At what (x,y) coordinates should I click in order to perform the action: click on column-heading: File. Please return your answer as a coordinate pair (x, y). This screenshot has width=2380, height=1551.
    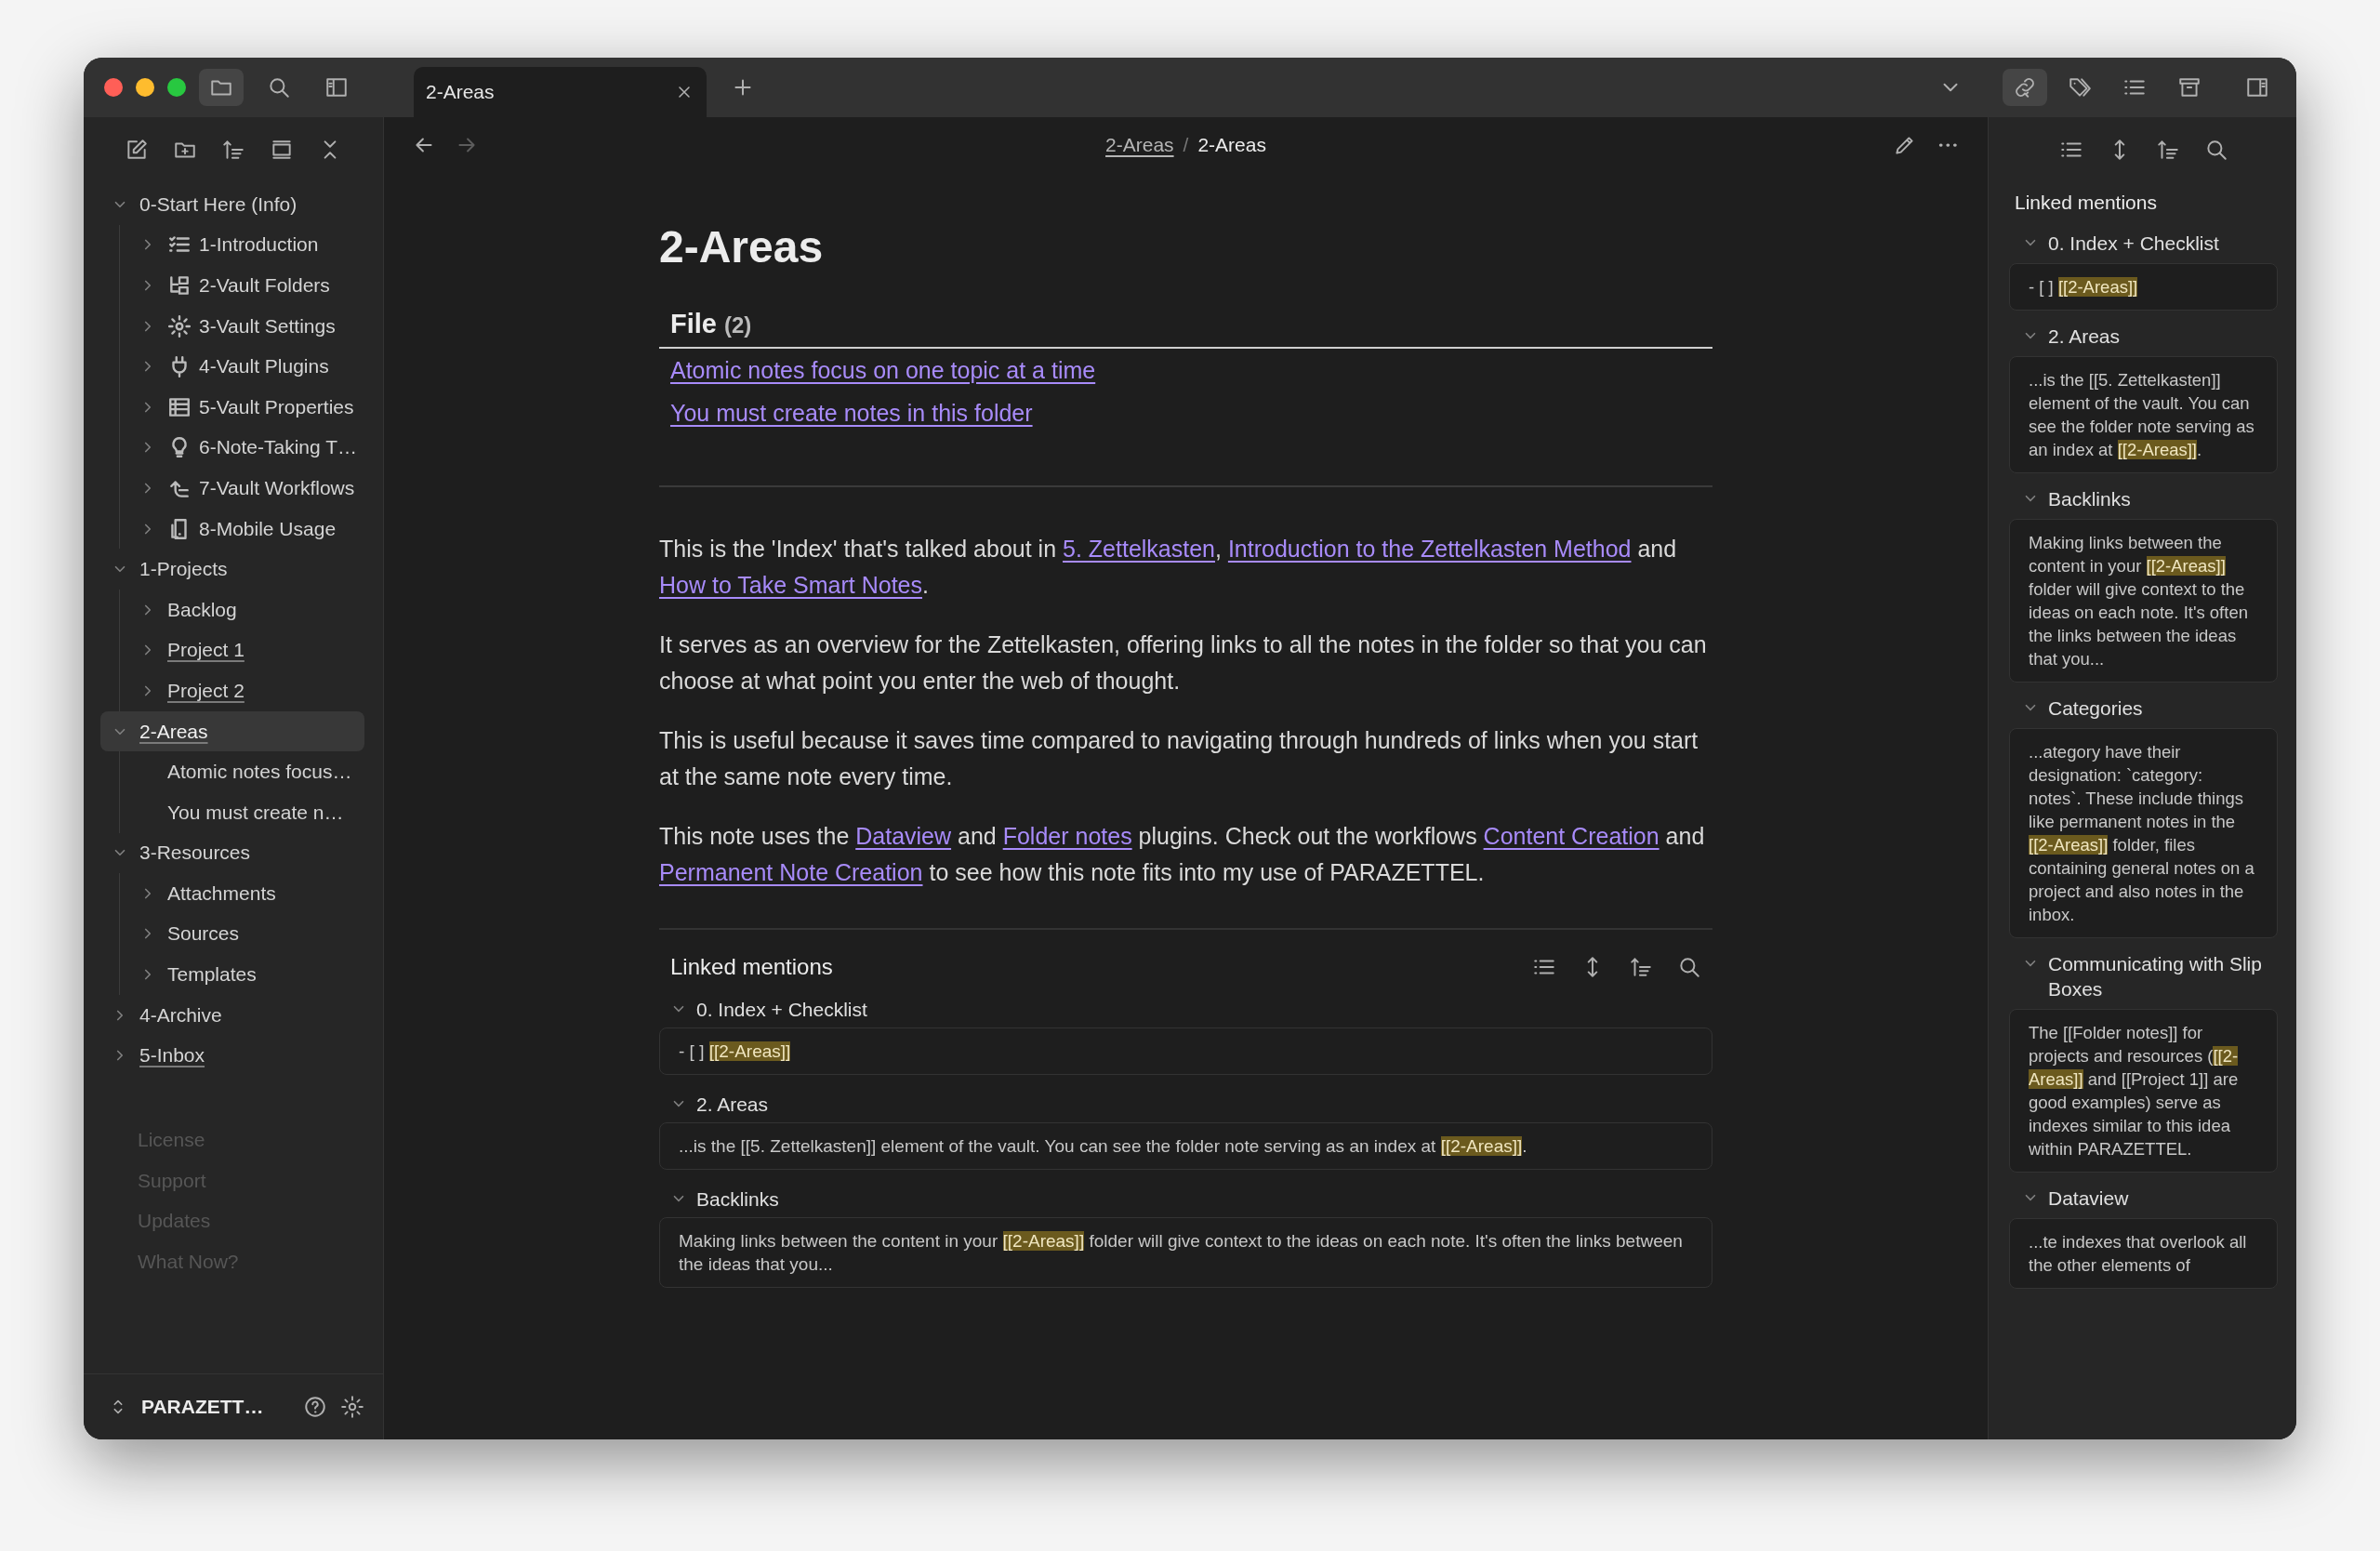
    Looking at the image, I should click on (693, 324).